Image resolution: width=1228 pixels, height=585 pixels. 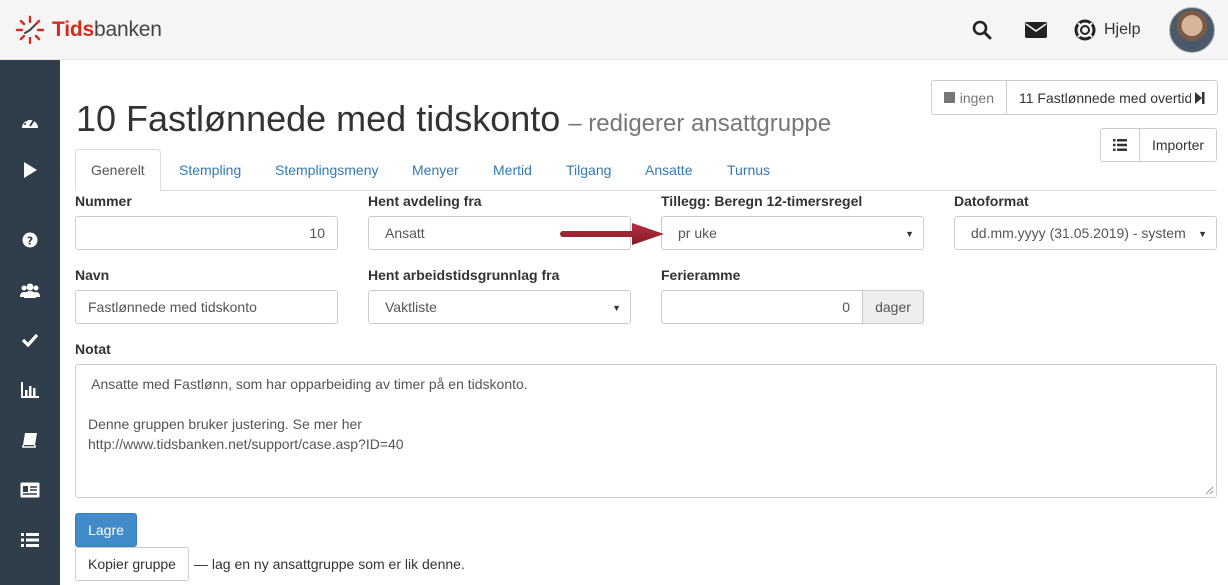 I want to click on page-title-main: 10 Fastlønnede med tidskonto, so click(x=318, y=118).